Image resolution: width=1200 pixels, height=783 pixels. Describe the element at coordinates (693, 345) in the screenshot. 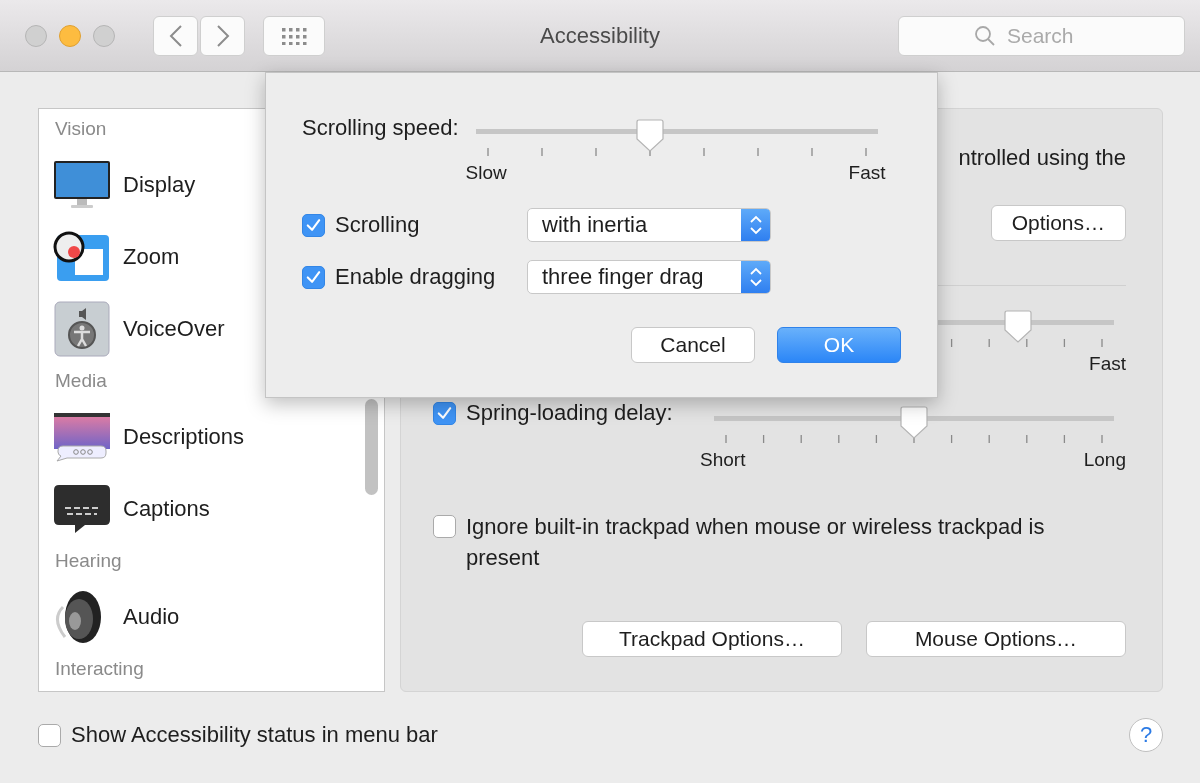

I see `cancel-button: Cancel` at that location.